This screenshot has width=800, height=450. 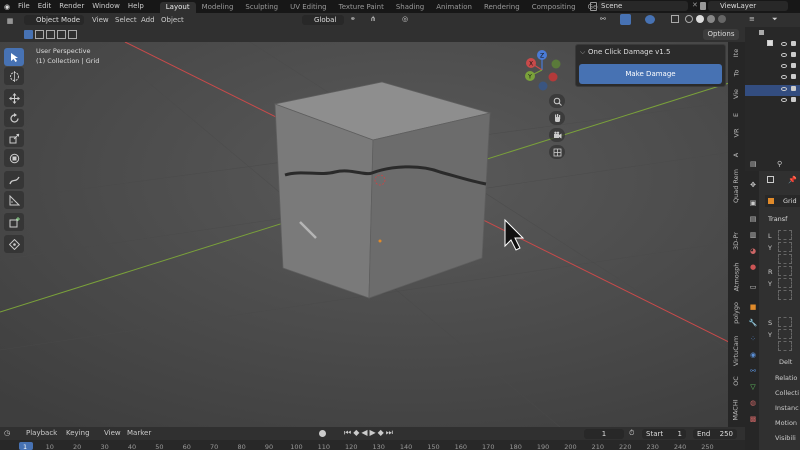 I want to click on tab-oc: OC, so click(x=736, y=381).